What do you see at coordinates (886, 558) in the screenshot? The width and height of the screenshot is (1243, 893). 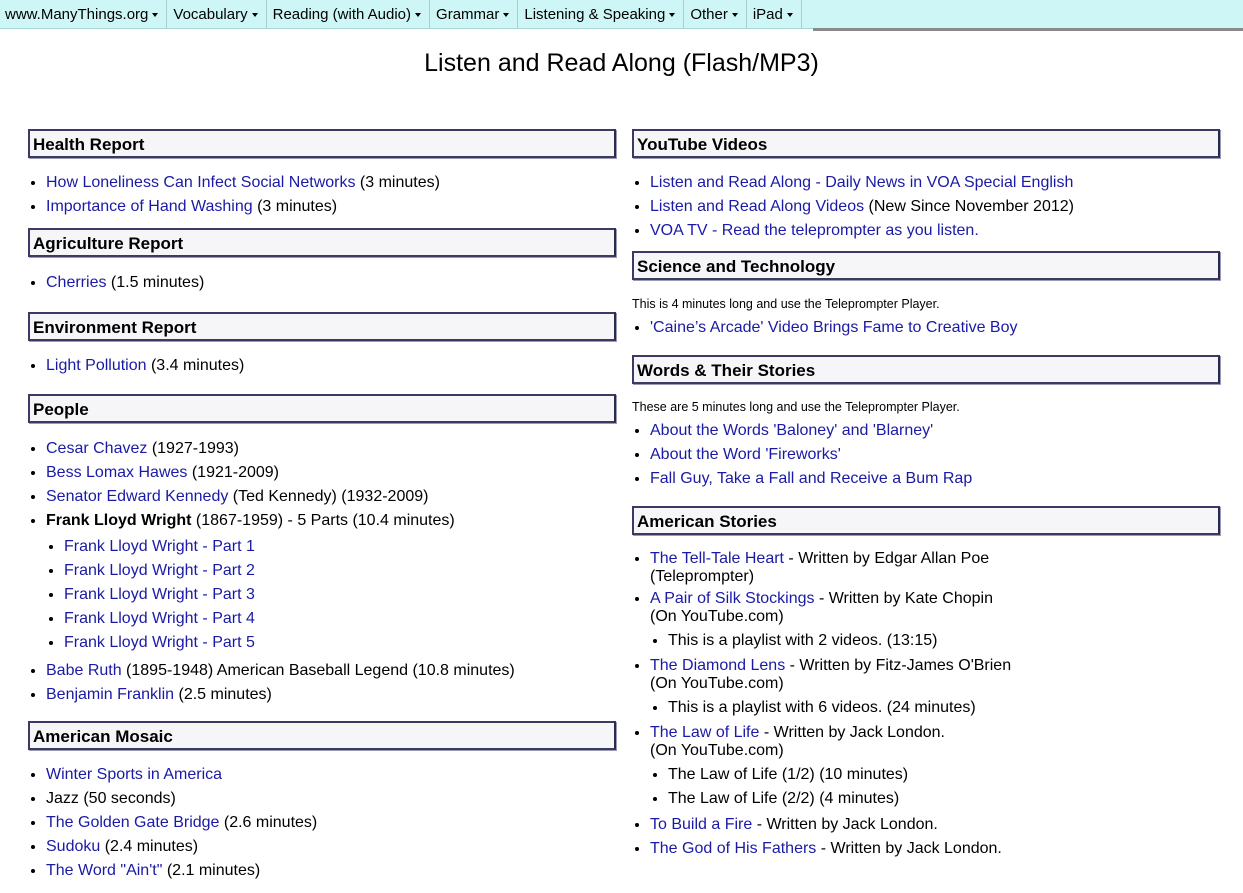 I see `story-author: - Written by Edgar Allan Poe` at bounding box center [886, 558].